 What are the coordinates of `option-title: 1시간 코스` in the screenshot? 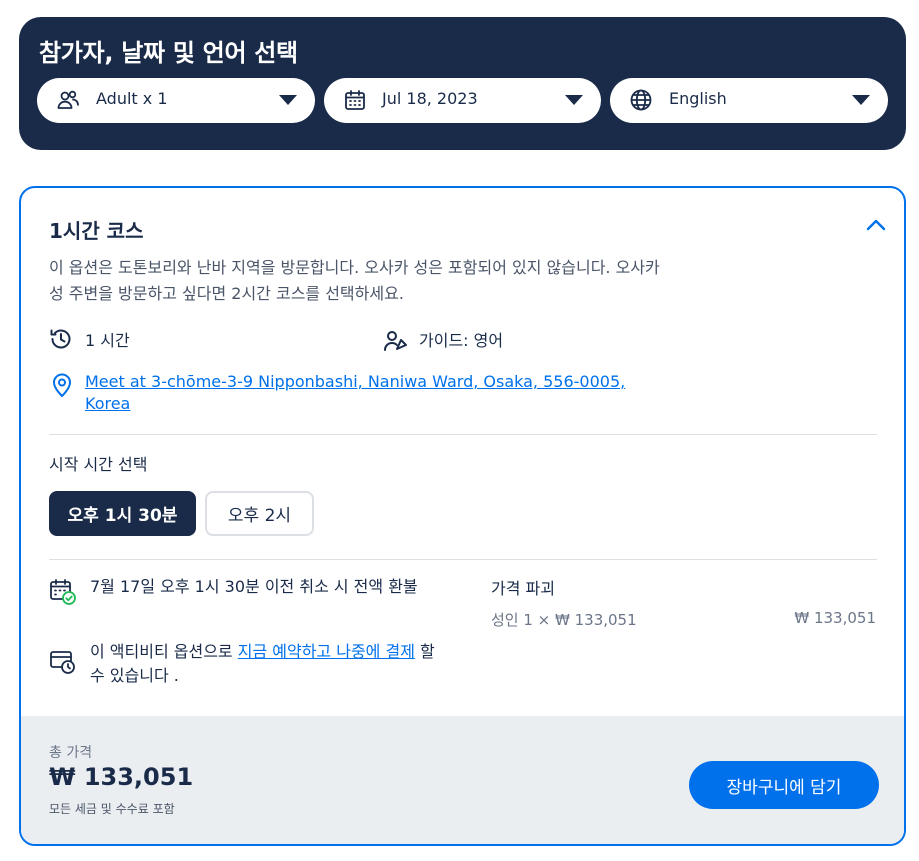 It's located at (96, 231).